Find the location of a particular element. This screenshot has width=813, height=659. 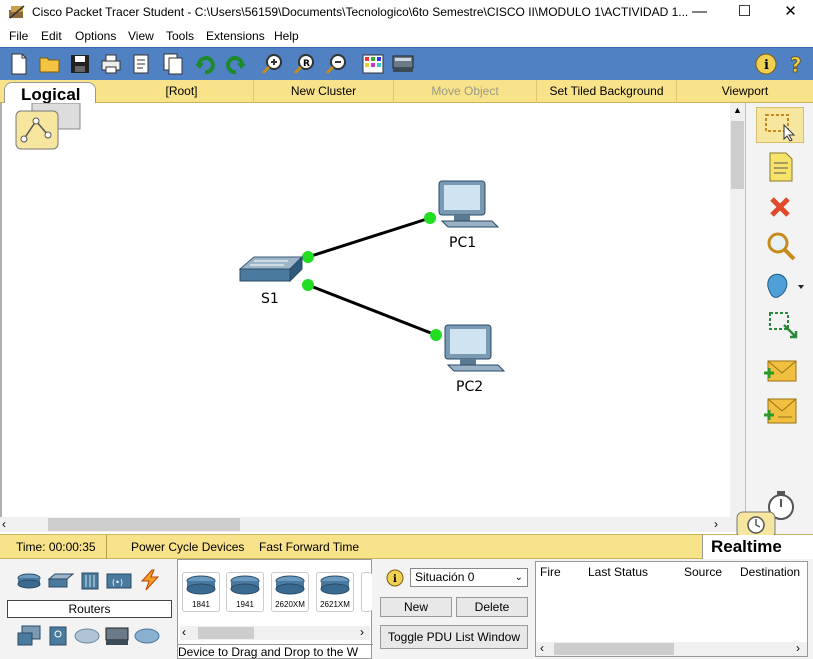

toggle-pdu-list-button: Toggle PDU List Window is located at coordinates (454, 637).